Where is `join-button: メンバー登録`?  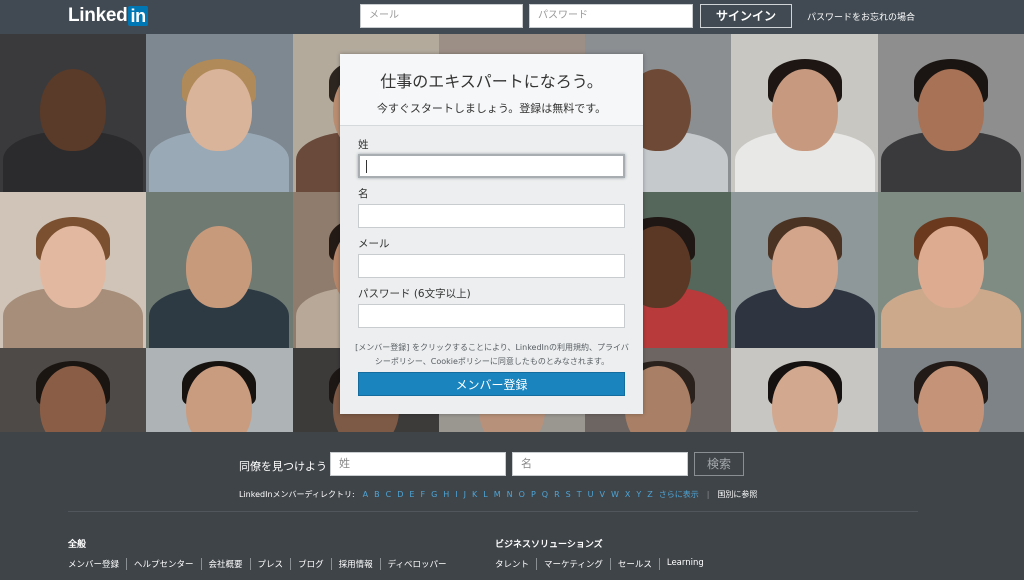 join-button: メンバー登録 is located at coordinates (491, 384).